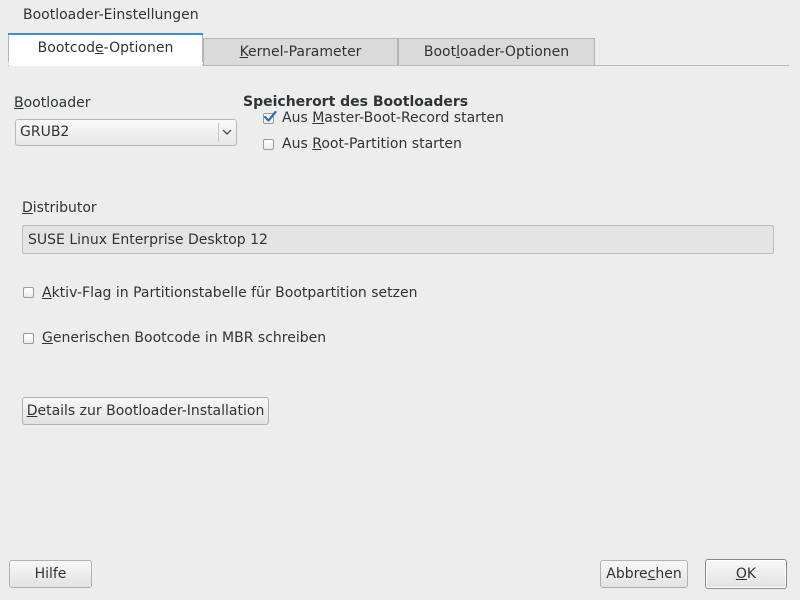  I want to click on tab-label: Bootcode-Optionen, so click(105, 48).